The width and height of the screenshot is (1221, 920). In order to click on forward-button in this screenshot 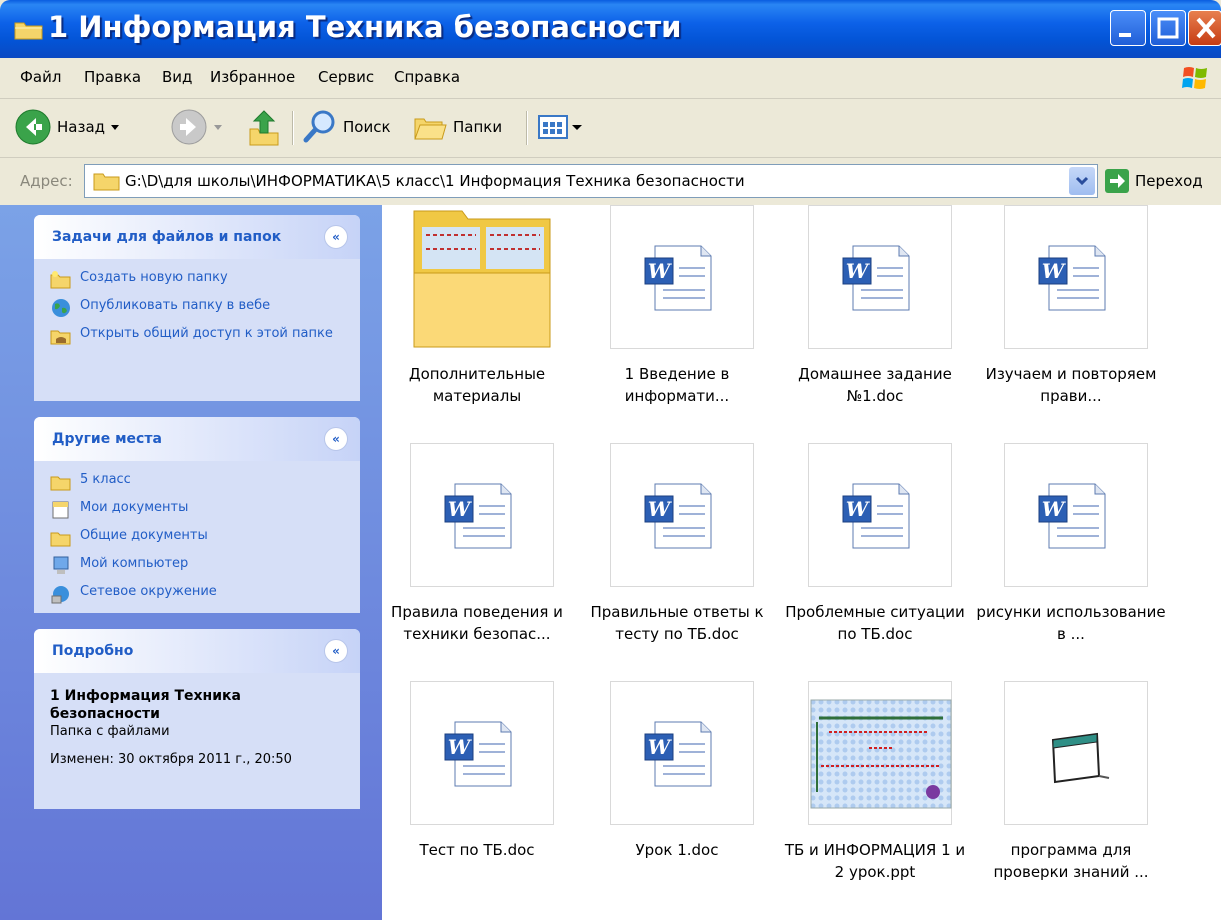, I will do `click(199, 127)`.